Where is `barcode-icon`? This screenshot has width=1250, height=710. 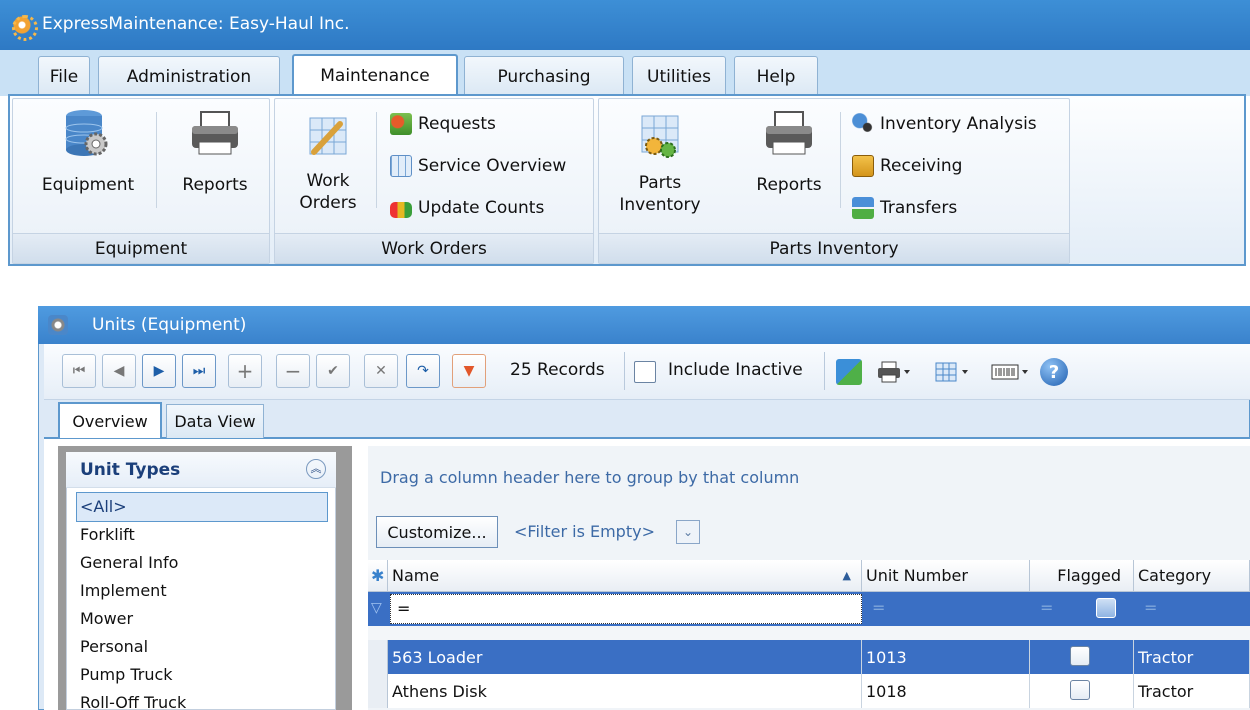
barcode-icon is located at coordinates (1009, 372).